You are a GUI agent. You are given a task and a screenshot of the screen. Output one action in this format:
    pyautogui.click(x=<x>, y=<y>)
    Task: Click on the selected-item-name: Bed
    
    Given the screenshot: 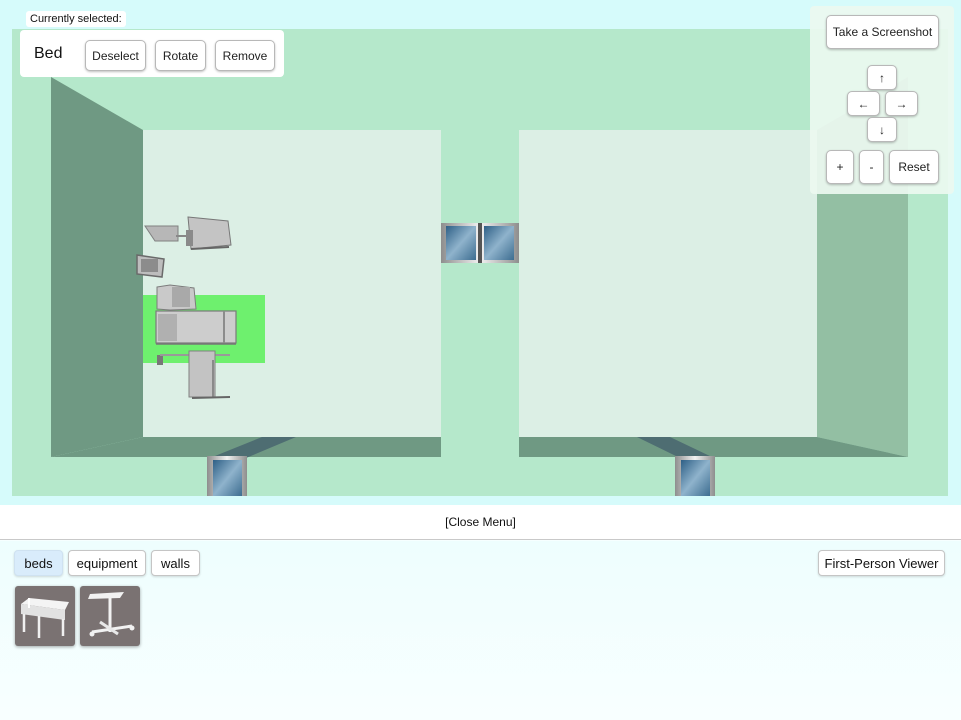 What is the action you would take?
    pyautogui.click(x=48, y=53)
    